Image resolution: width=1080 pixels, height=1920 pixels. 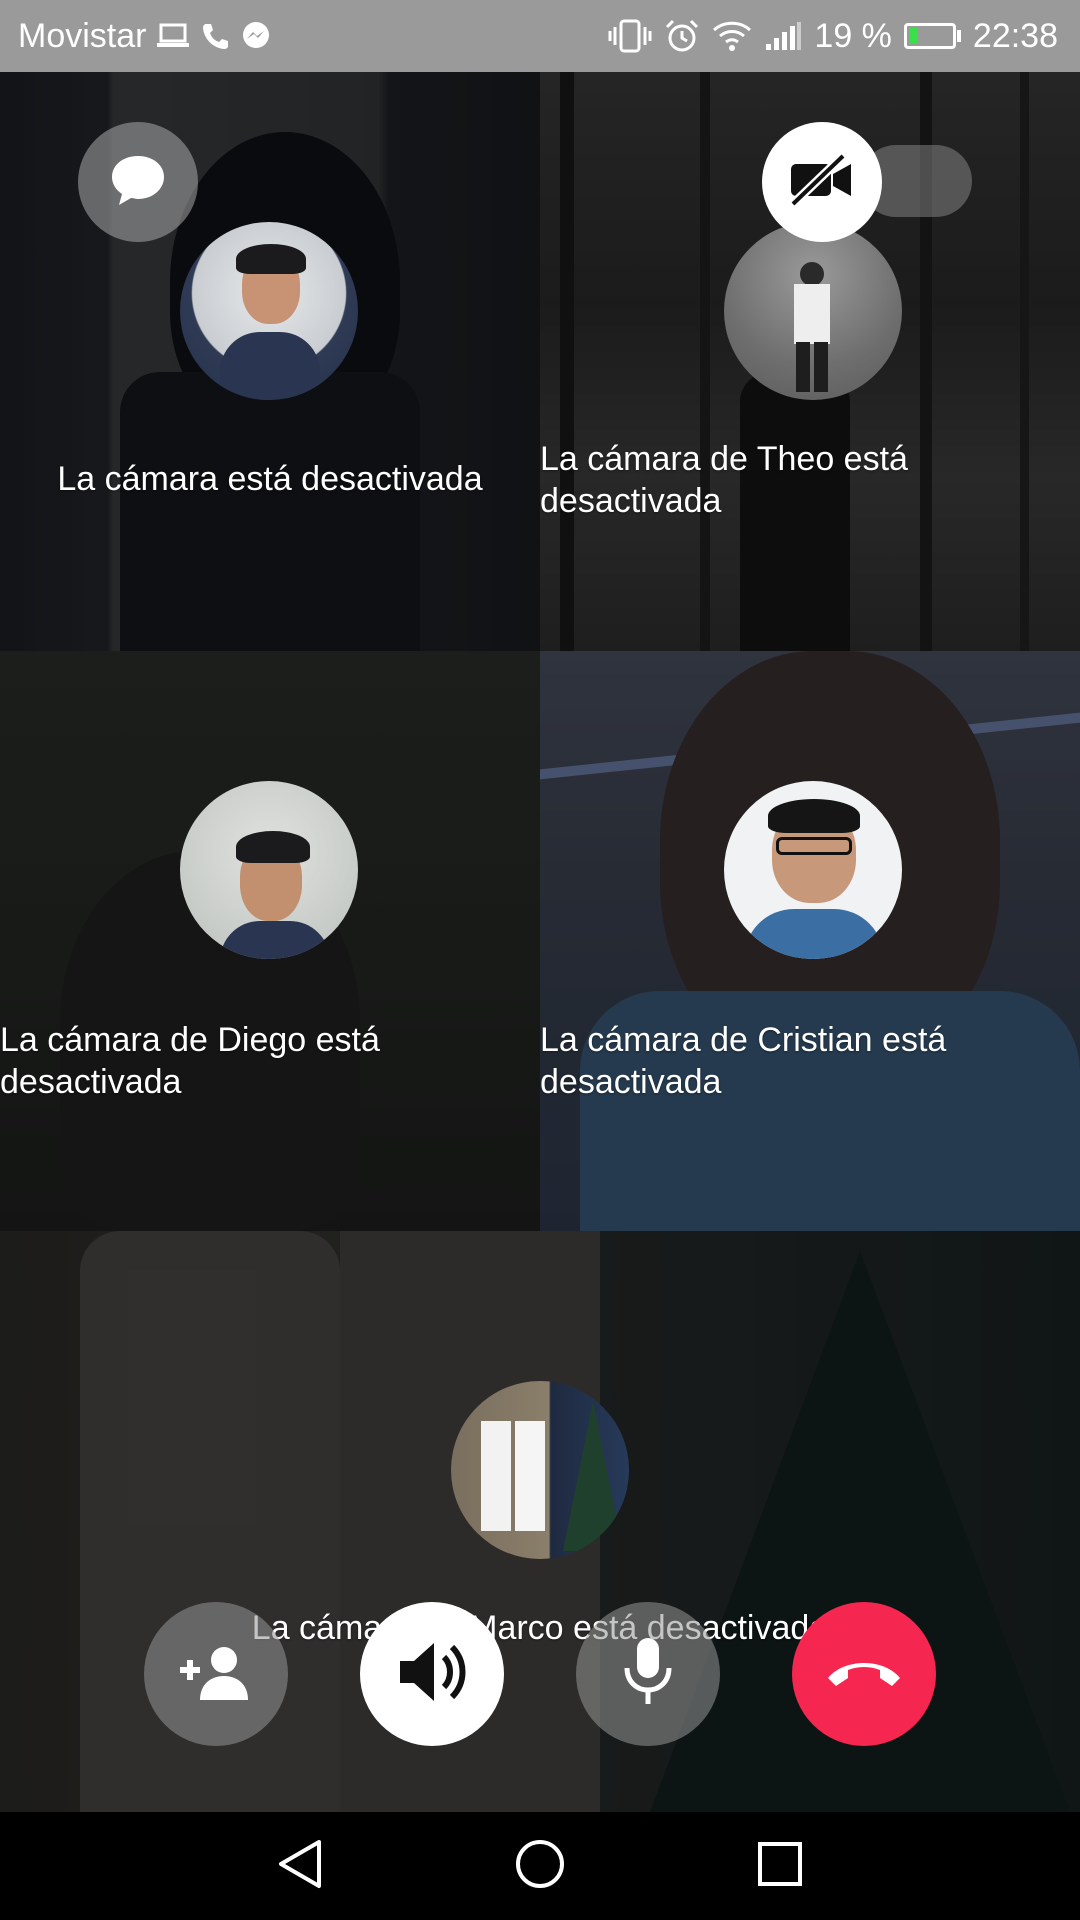 I want to click on camera-off-label: La cámara de Theo está desactivada, so click(x=724, y=480).